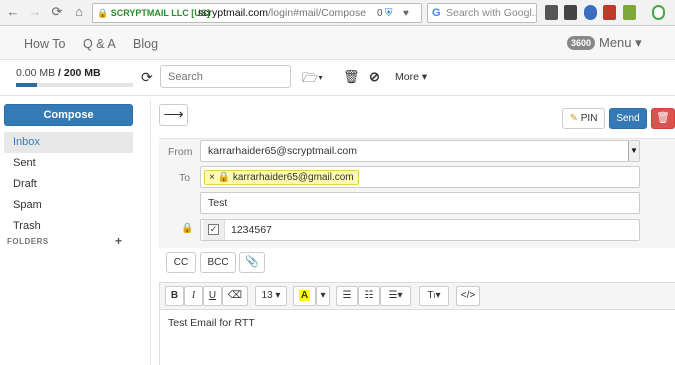  What do you see at coordinates (420, 203) in the screenshot?
I see `subject-input: Test` at bounding box center [420, 203].